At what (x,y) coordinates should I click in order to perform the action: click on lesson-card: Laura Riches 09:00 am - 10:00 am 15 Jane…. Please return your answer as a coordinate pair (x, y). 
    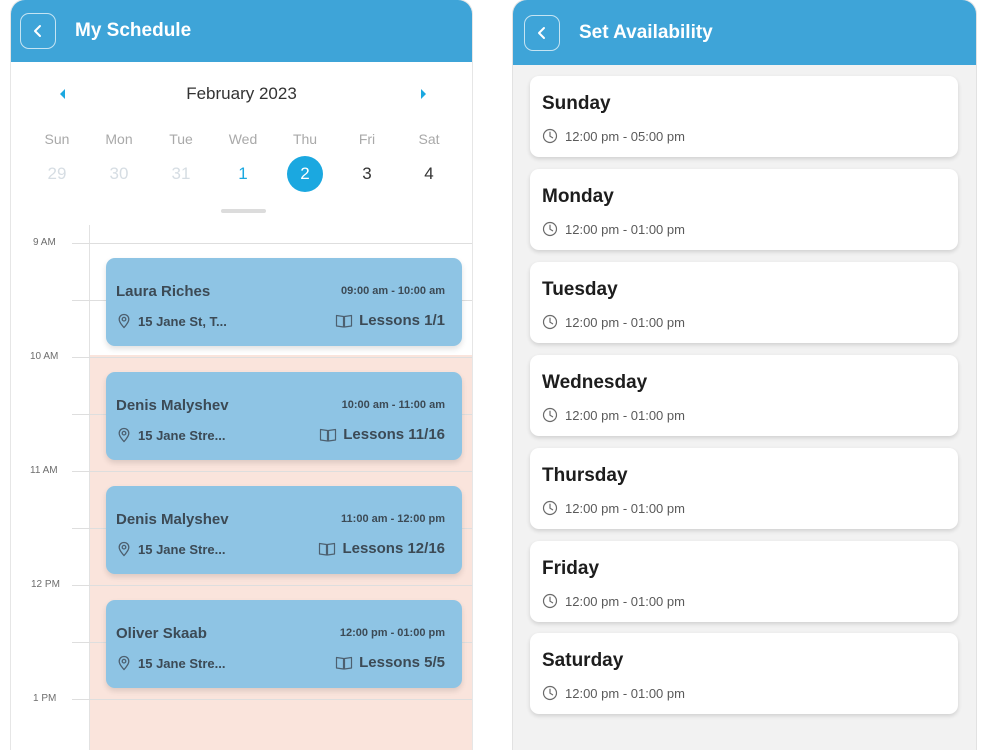
    Looking at the image, I should click on (284, 302).